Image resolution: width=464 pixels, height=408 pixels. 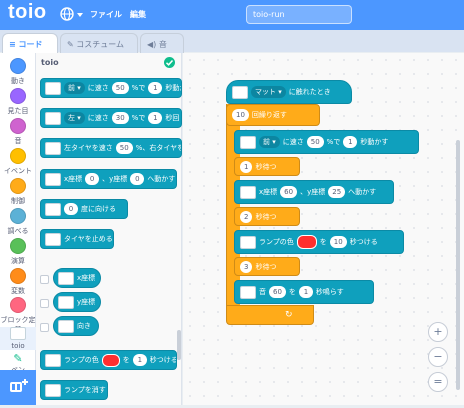 What do you see at coordinates (273, 115) in the screenshot?
I see `repeat-block: 10 回繰り返す` at bounding box center [273, 115].